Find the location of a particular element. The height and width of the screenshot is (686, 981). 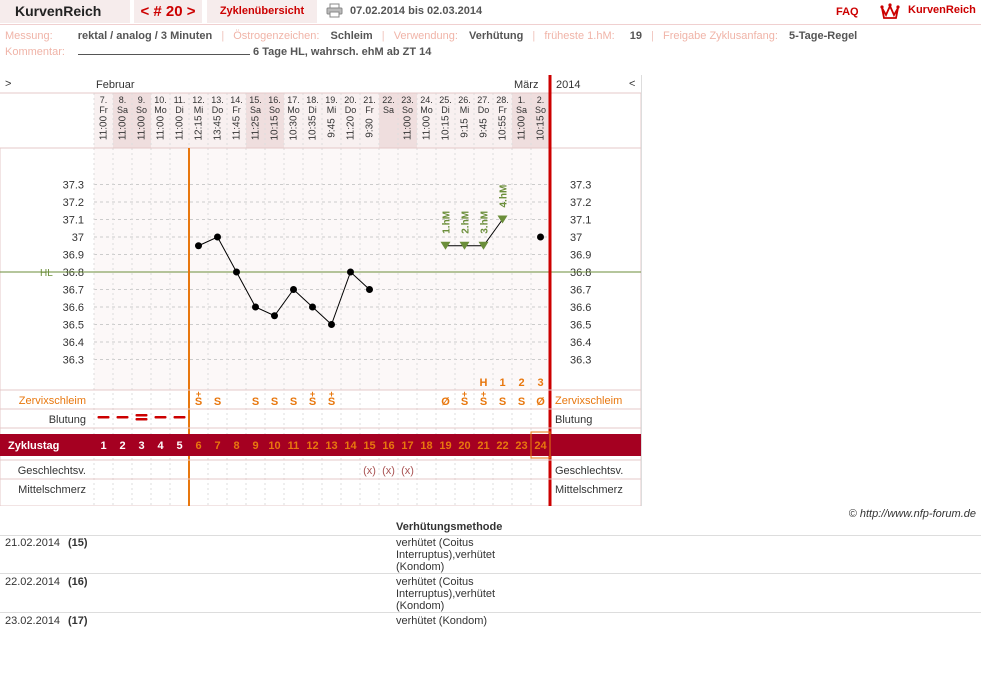

cycle-day-number: 18 is located at coordinates (426, 446).